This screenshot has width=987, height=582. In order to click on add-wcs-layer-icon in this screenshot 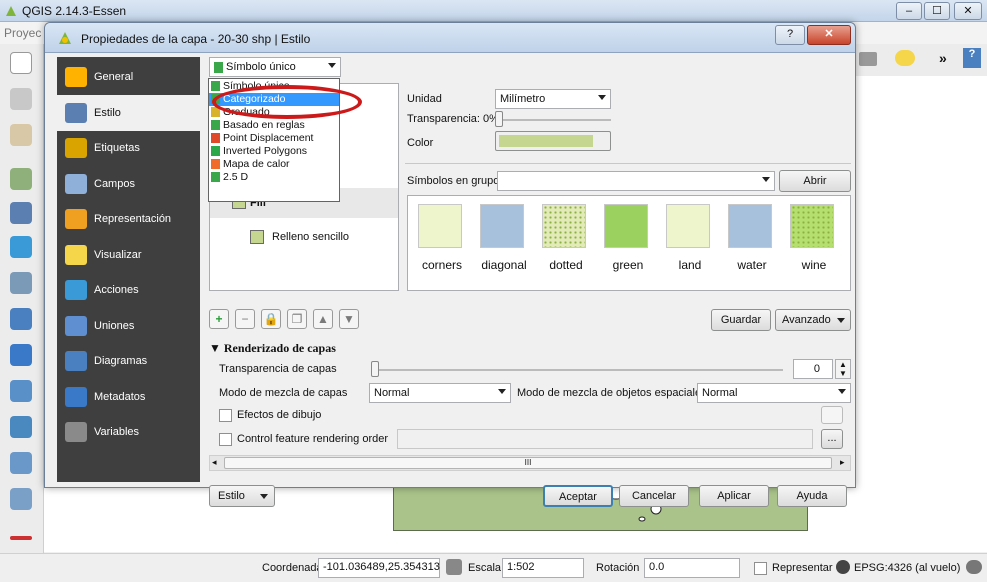, I will do `click(21, 427)`.